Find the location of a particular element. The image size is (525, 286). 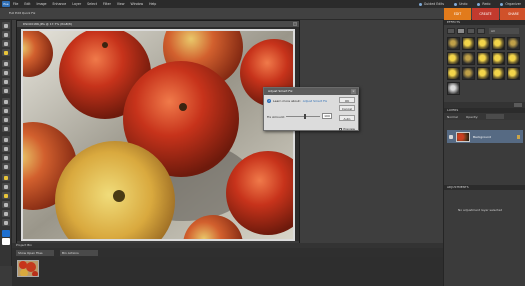

layer-styles-tab is located at coordinates (471, 31).